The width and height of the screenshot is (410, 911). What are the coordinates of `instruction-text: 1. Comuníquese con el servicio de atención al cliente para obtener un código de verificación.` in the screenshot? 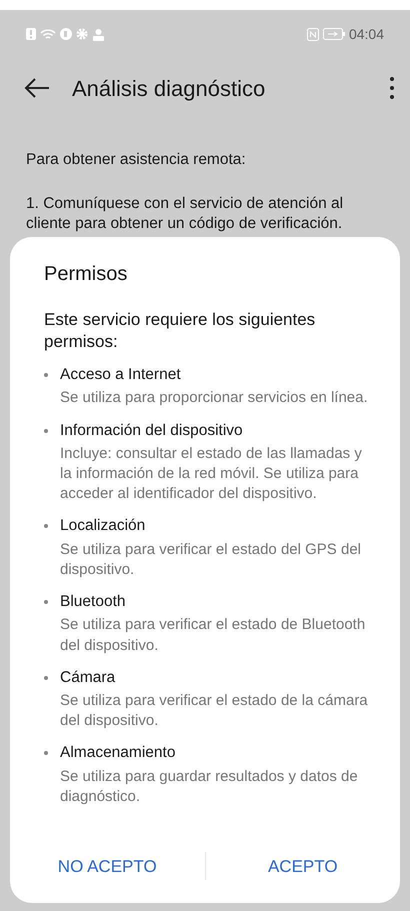 It's located at (185, 214).